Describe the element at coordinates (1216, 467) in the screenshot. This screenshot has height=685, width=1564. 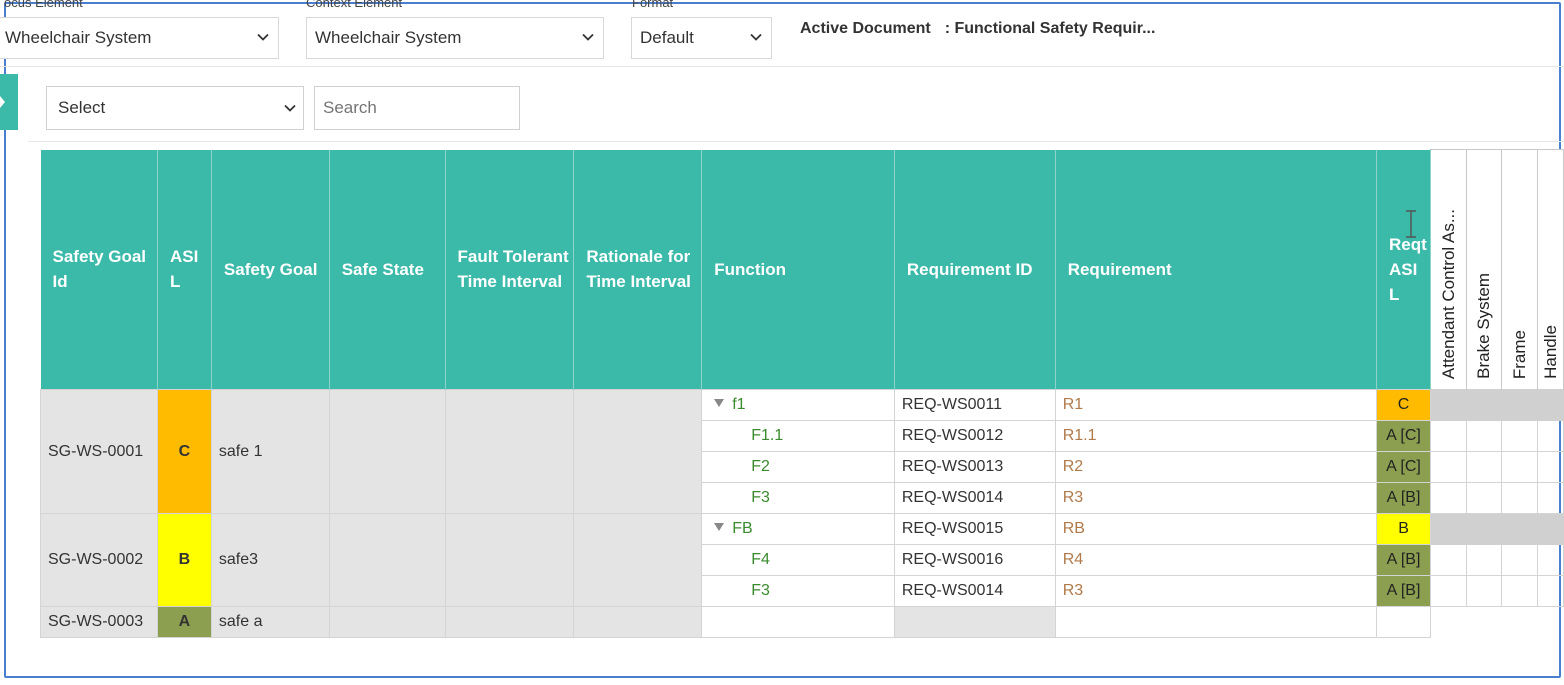
I see `requirement-cell: R2` at that location.